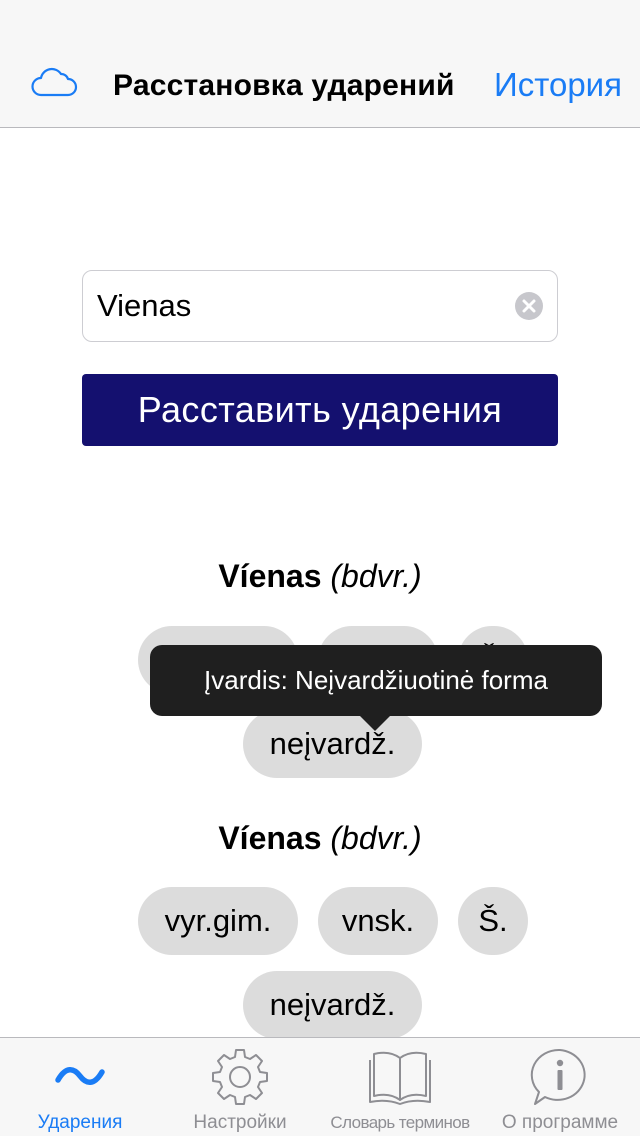 The image size is (640, 1136). I want to click on info-icon, so click(558, 1076).